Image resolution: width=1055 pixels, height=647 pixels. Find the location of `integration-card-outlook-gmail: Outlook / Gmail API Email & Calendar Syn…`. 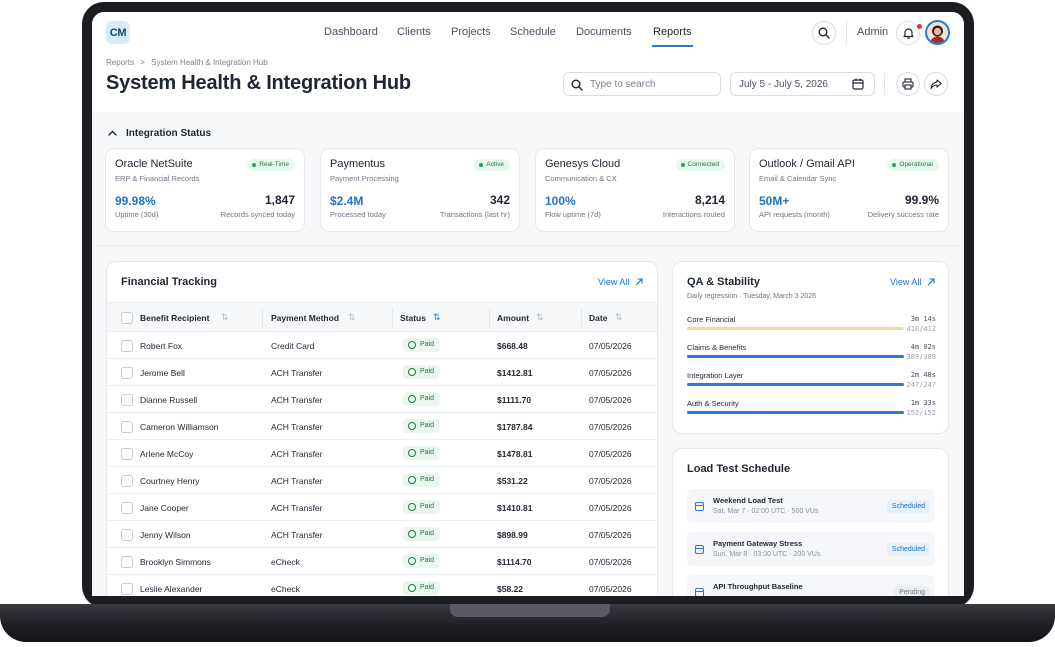

integration-card-outlook-gmail: Outlook / Gmail API Email & Calendar Syn… is located at coordinates (849, 190).